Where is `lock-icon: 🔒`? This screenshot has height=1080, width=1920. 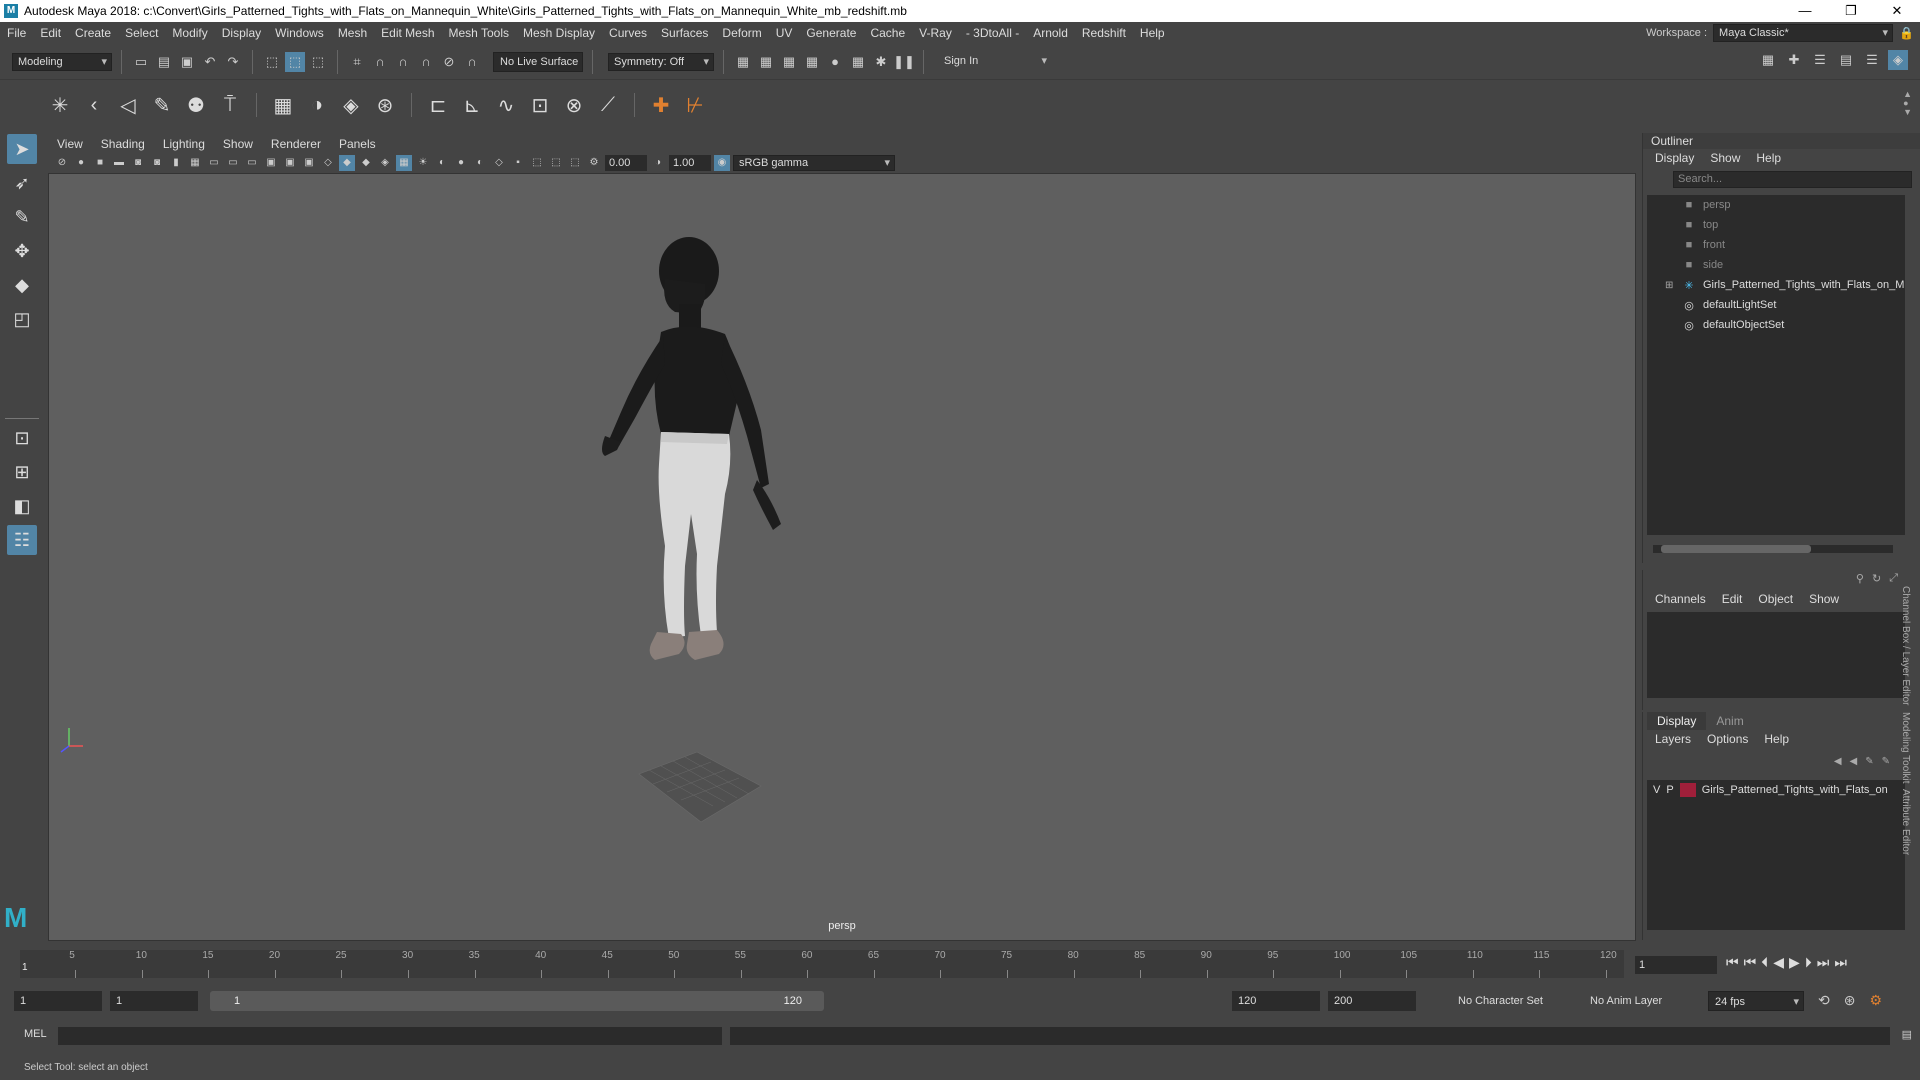 lock-icon: 🔒 is located at coordinates (1906, 33).